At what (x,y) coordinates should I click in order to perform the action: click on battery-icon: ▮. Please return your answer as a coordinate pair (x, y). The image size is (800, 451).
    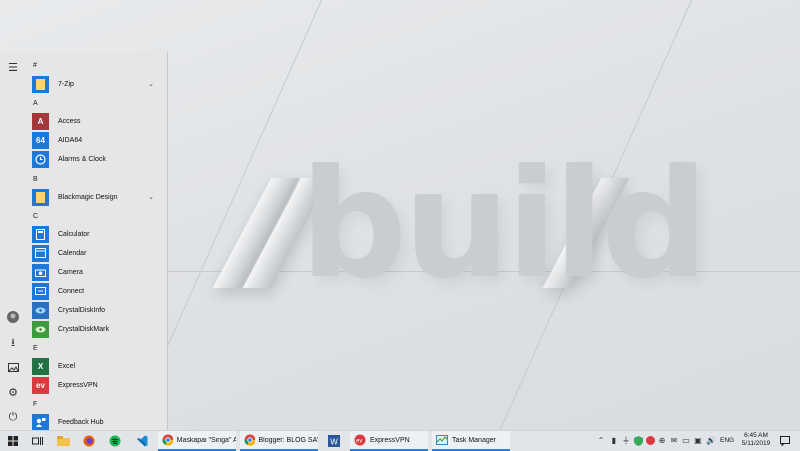
    Looking at the image, I should click on (614, 440).